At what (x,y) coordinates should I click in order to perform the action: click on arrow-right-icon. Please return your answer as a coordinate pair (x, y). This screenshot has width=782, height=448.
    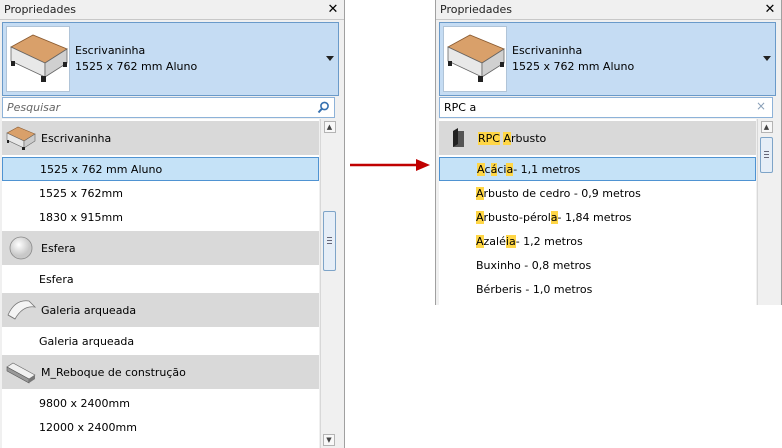
    Looking at the image, I should click on (390, 165).